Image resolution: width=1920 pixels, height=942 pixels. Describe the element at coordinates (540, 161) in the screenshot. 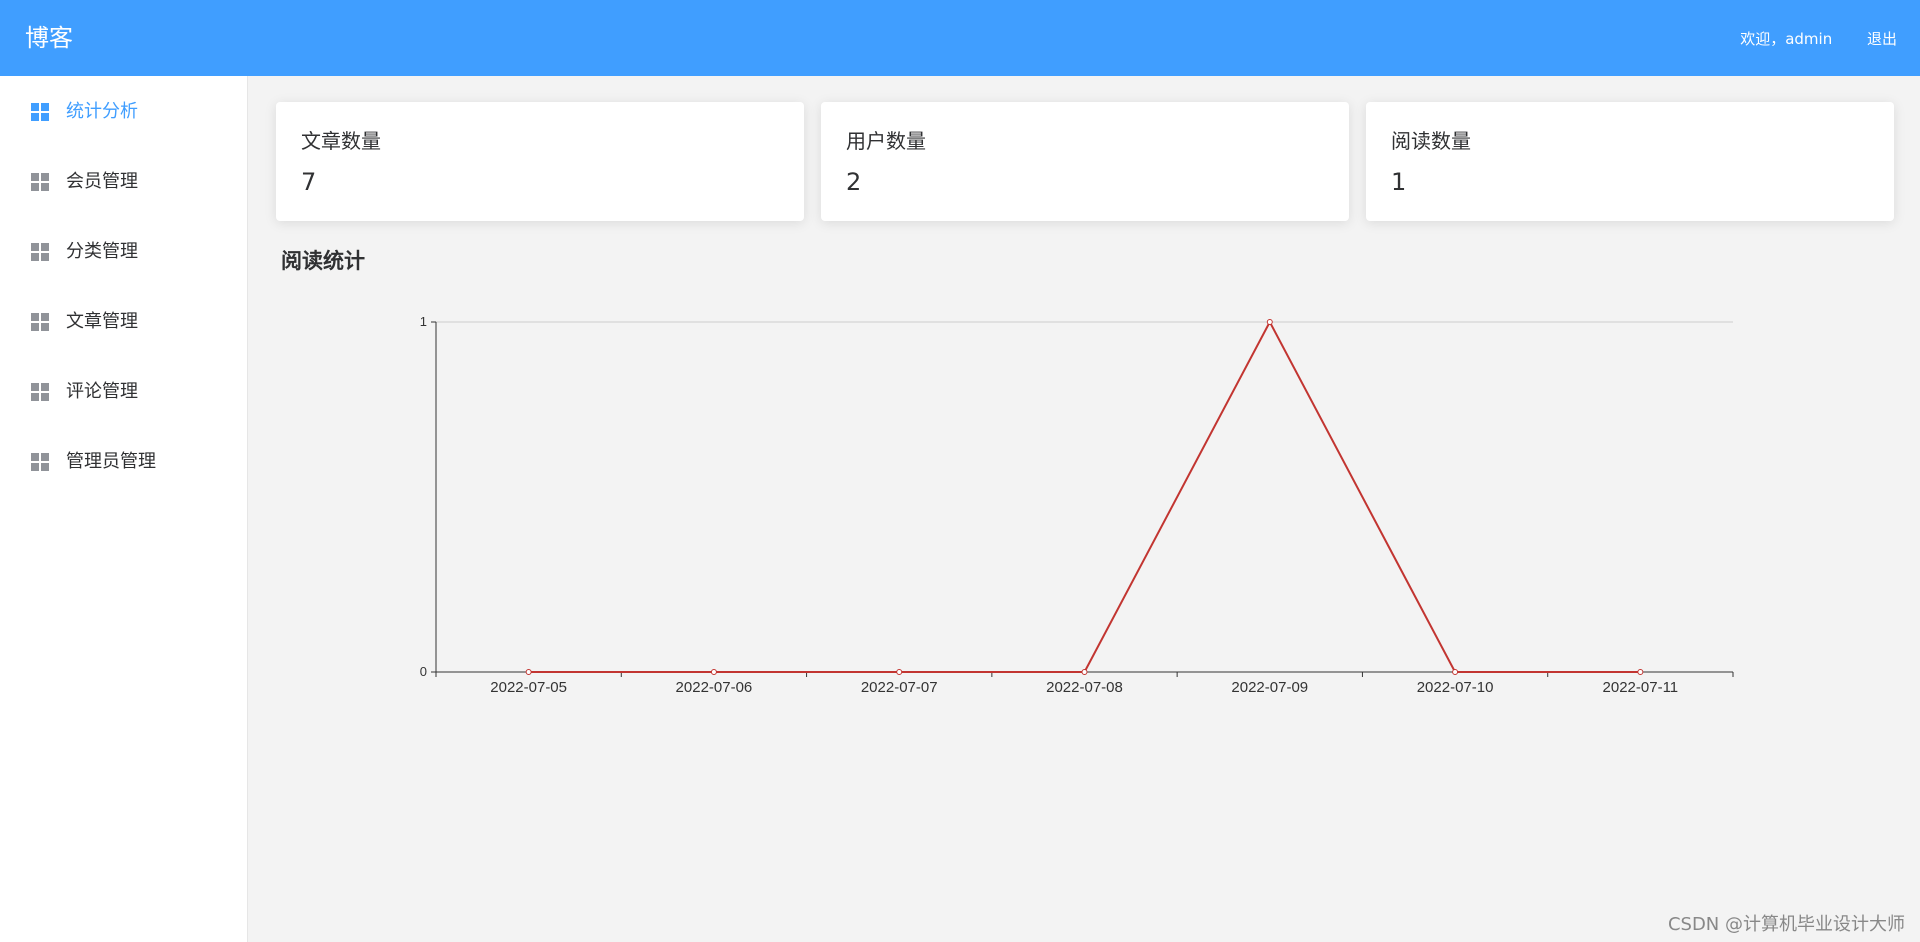

I see `stat-card-articles: 文章数量 7` at that location.